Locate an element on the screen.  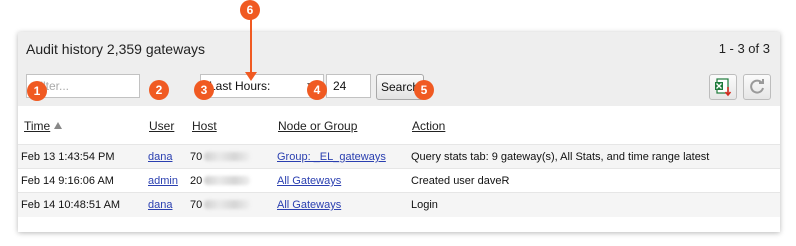
column-header-time-label: Time is located at coordinates (37, 126).